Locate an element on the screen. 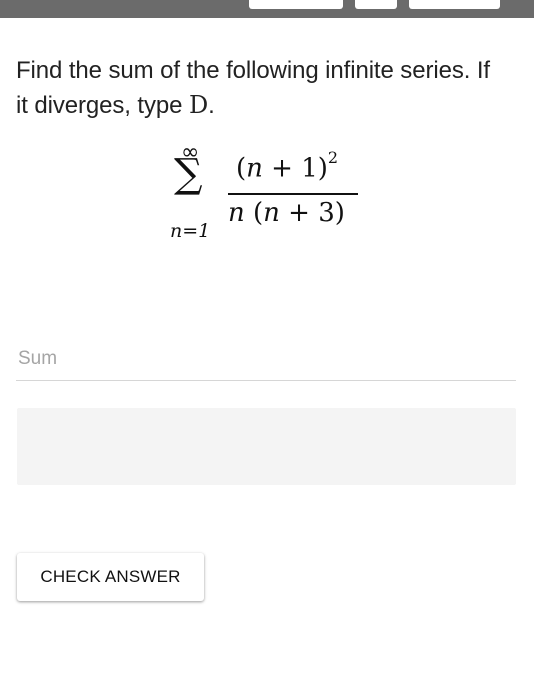 This screenshot has height=700, width=534. top-toolbar is located at coordinates (267, 9).